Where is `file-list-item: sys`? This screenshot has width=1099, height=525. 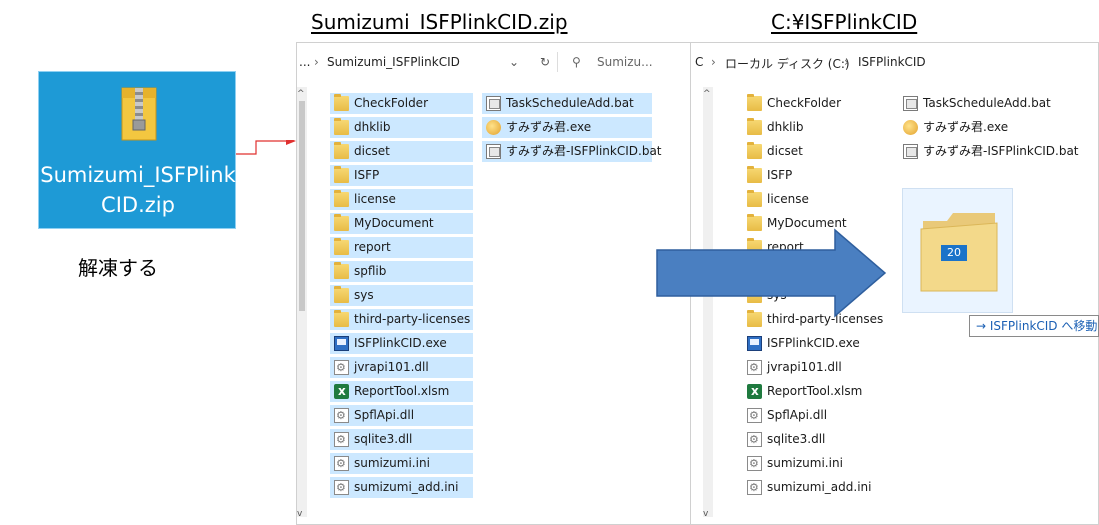 file-list-item: sys is located at coordinates (401, 295).